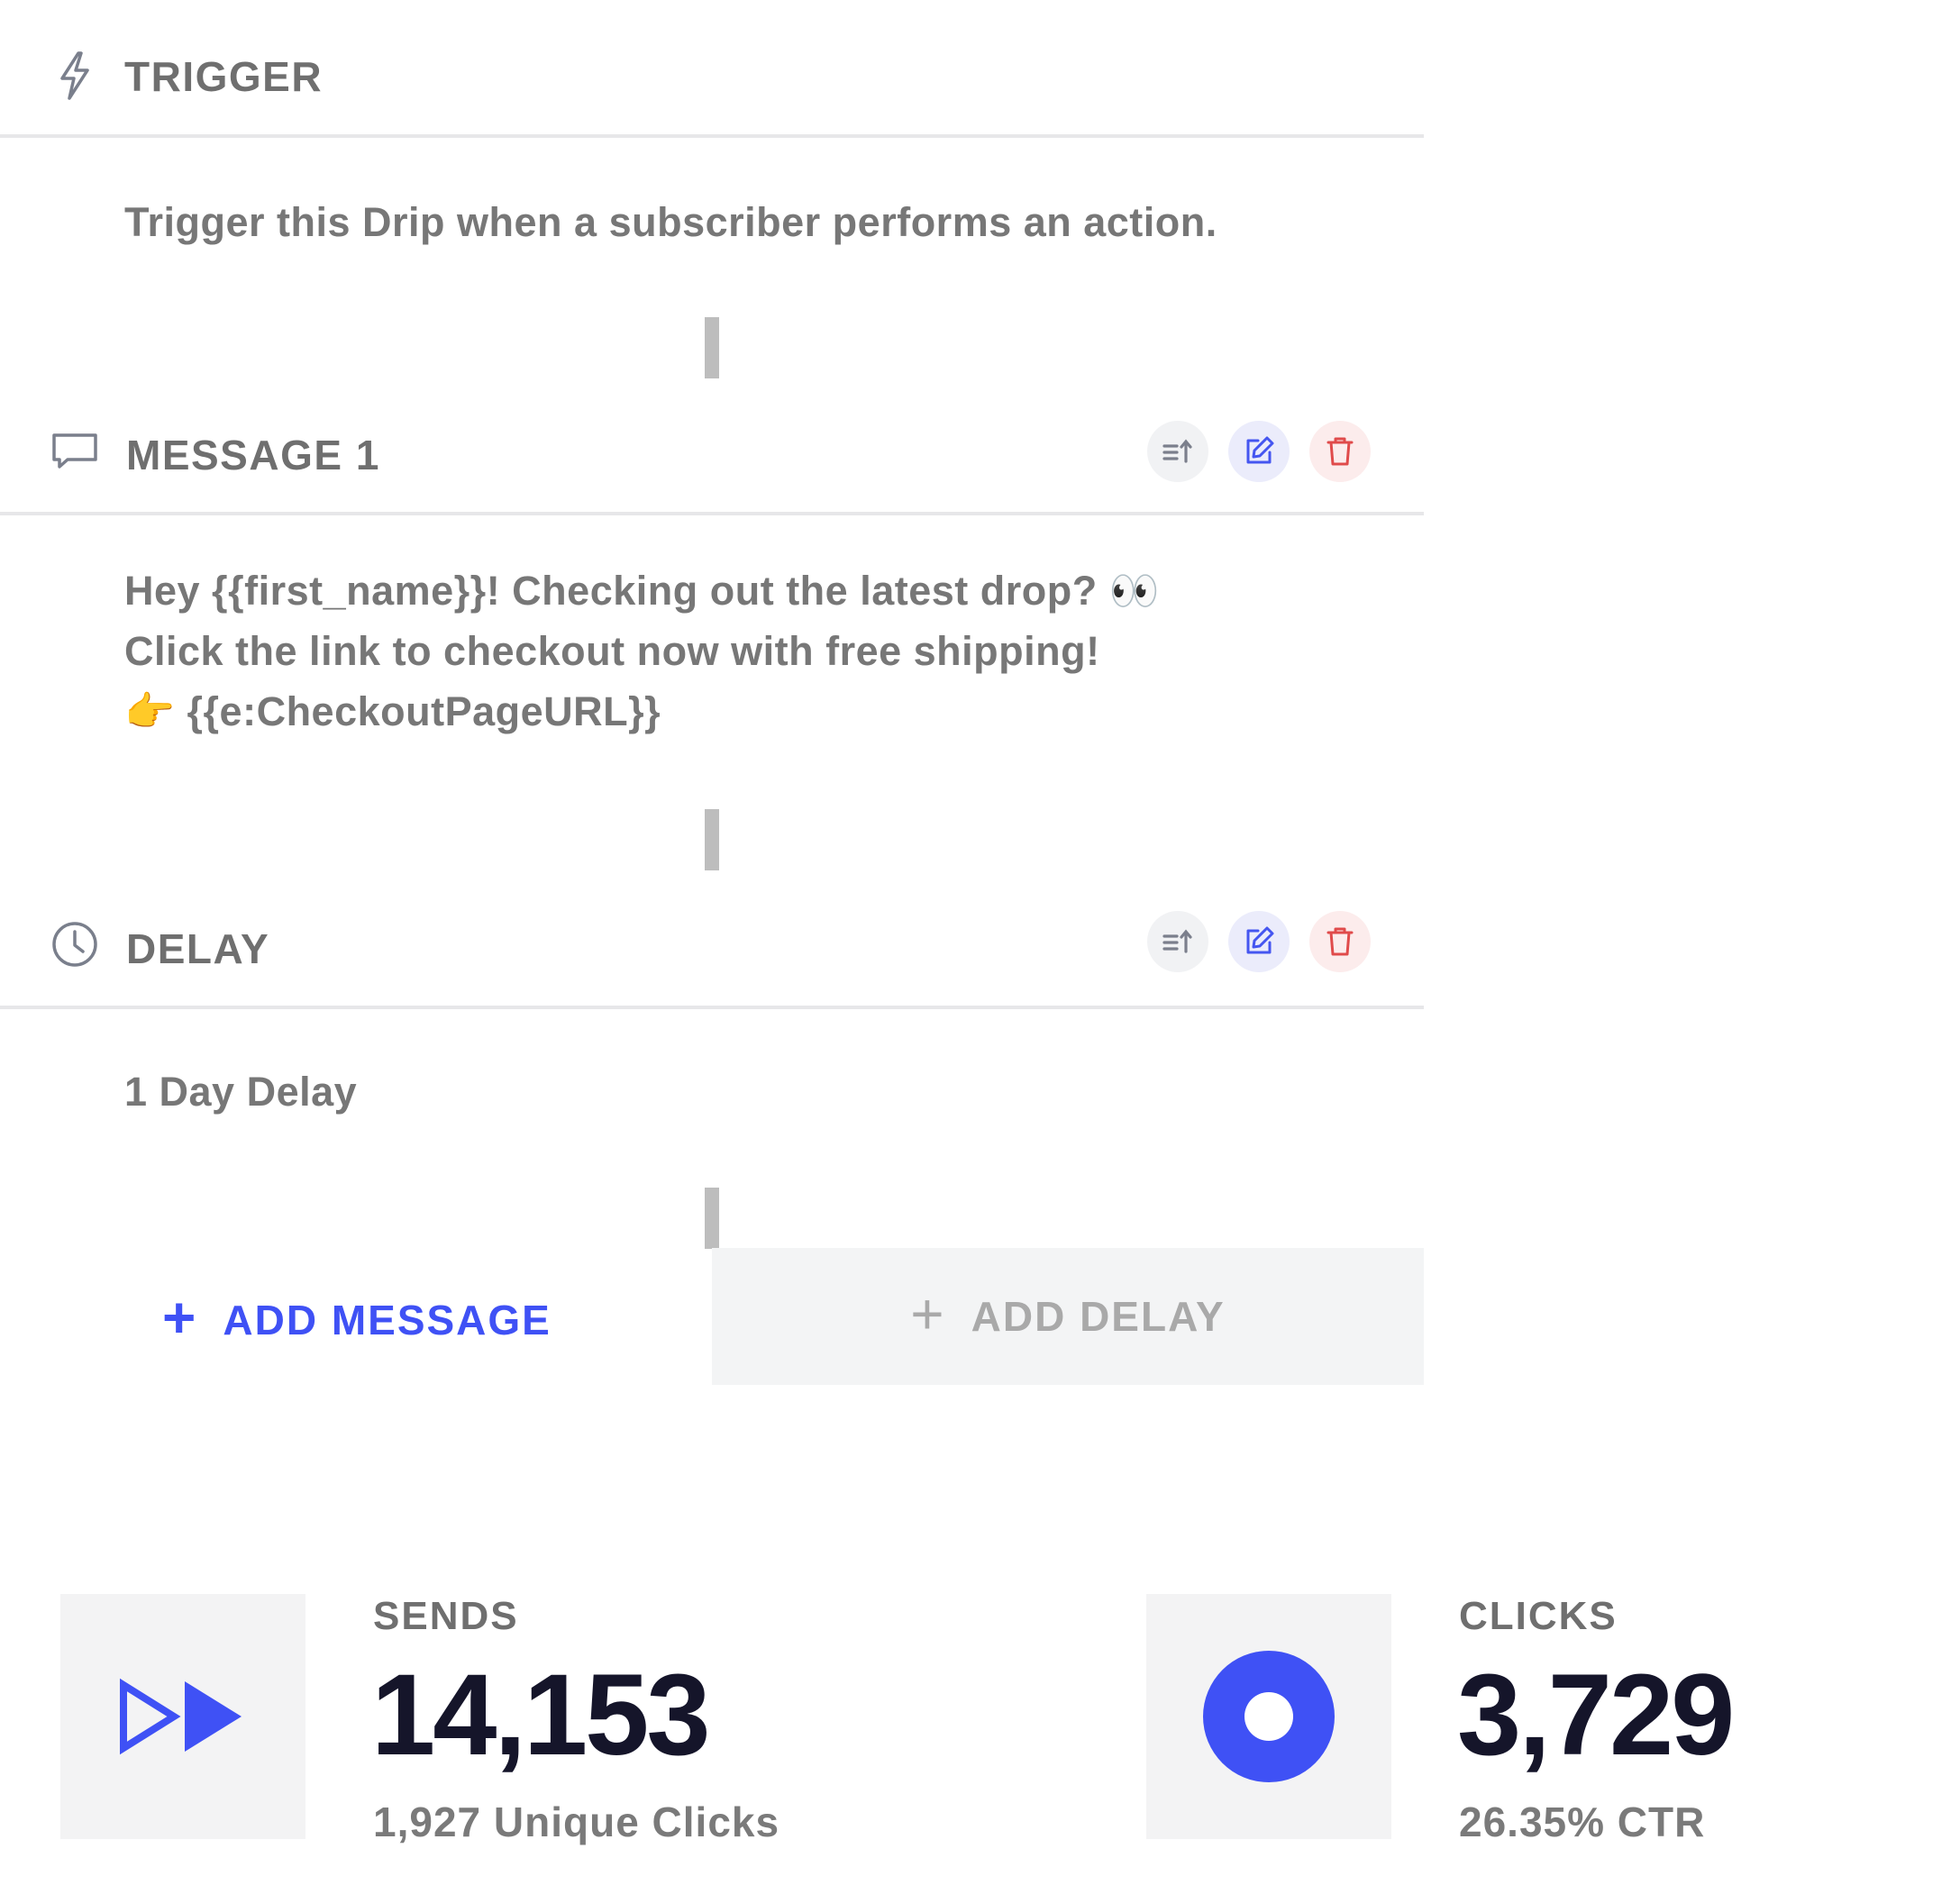 The height and width of the screenshot is (1885, 1960). Describe the element at coordinates (1538, 1616) in the screenshot. I see `clicks-label: CLICKS` at that location.